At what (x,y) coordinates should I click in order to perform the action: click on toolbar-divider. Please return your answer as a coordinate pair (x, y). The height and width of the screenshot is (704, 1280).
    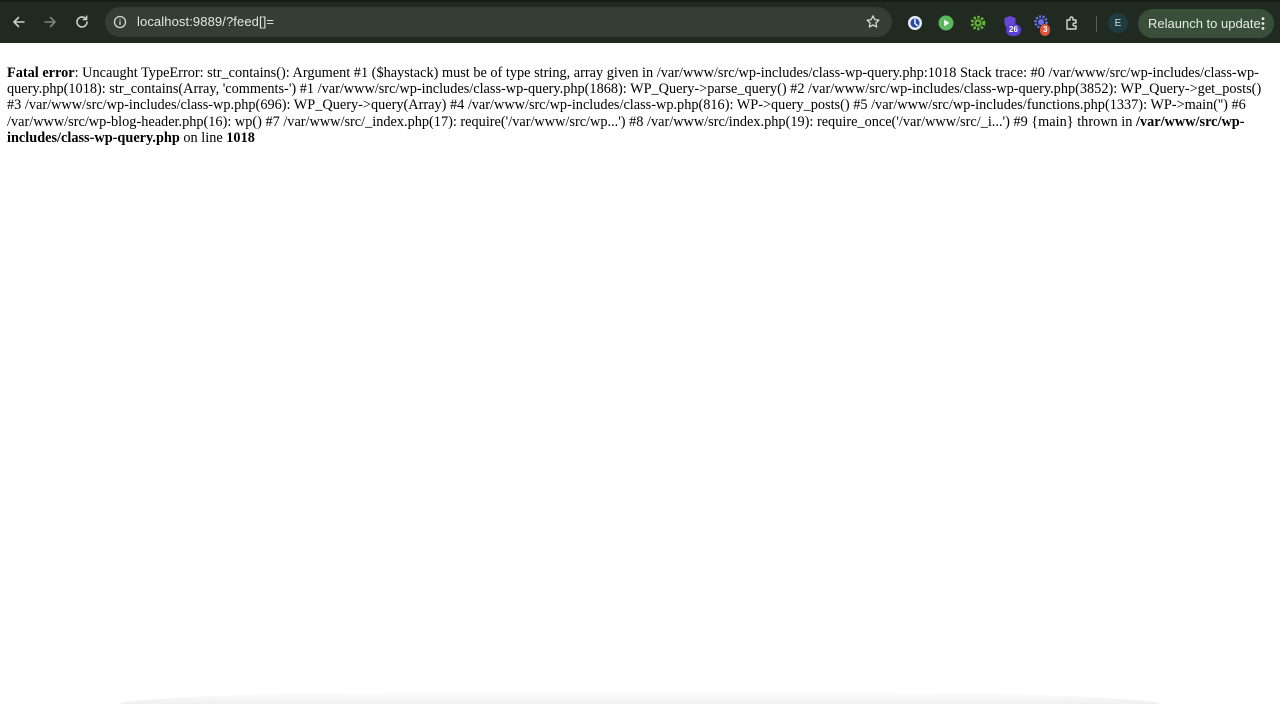
    Looking at the image, I should click on (1096, 24).